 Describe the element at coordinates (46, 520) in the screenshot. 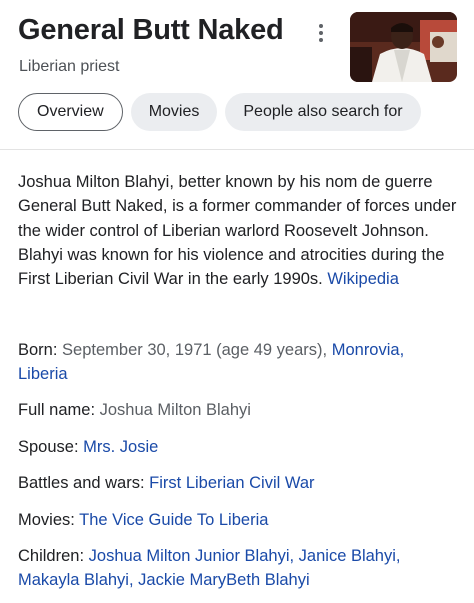

I see `fact-movies-label: Movies:` at that location.